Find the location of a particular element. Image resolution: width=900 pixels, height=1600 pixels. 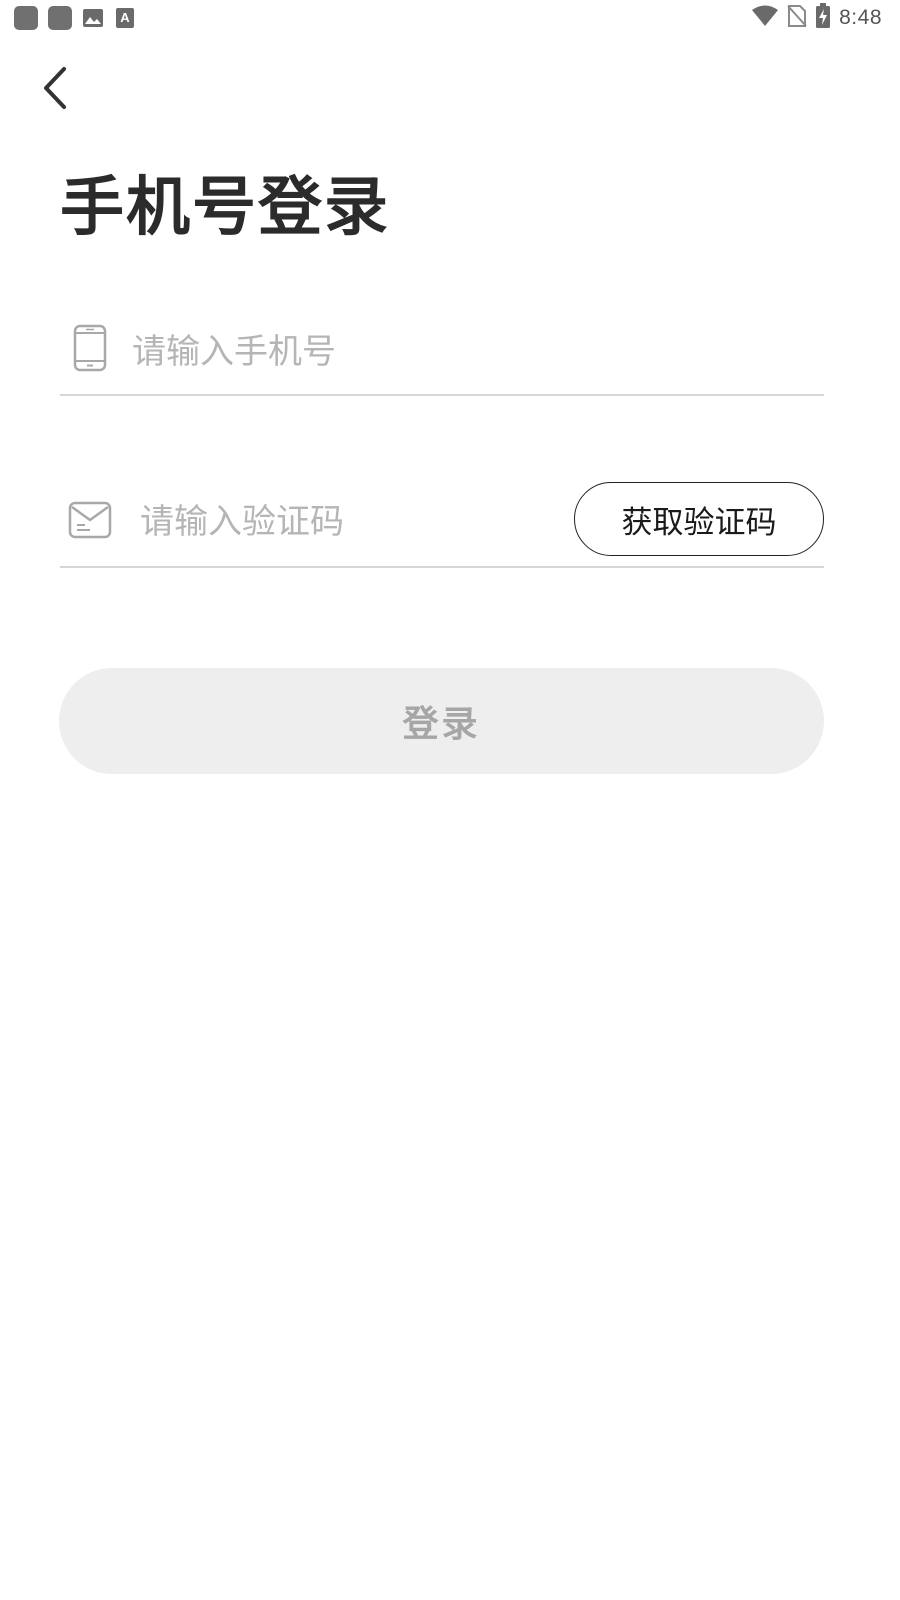

phone-field-row is located at coordinates (442, 355).